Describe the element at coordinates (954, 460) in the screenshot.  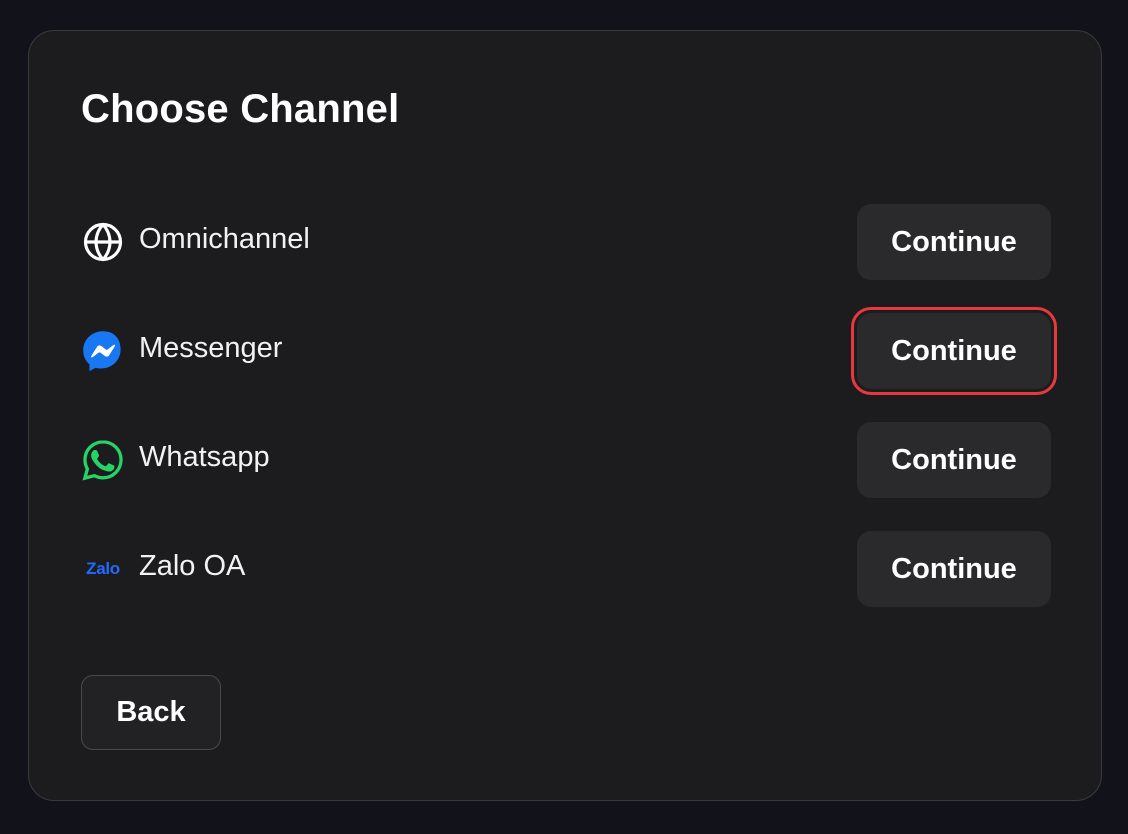
I see `continue-button-whatsapp: Continue` at that location.